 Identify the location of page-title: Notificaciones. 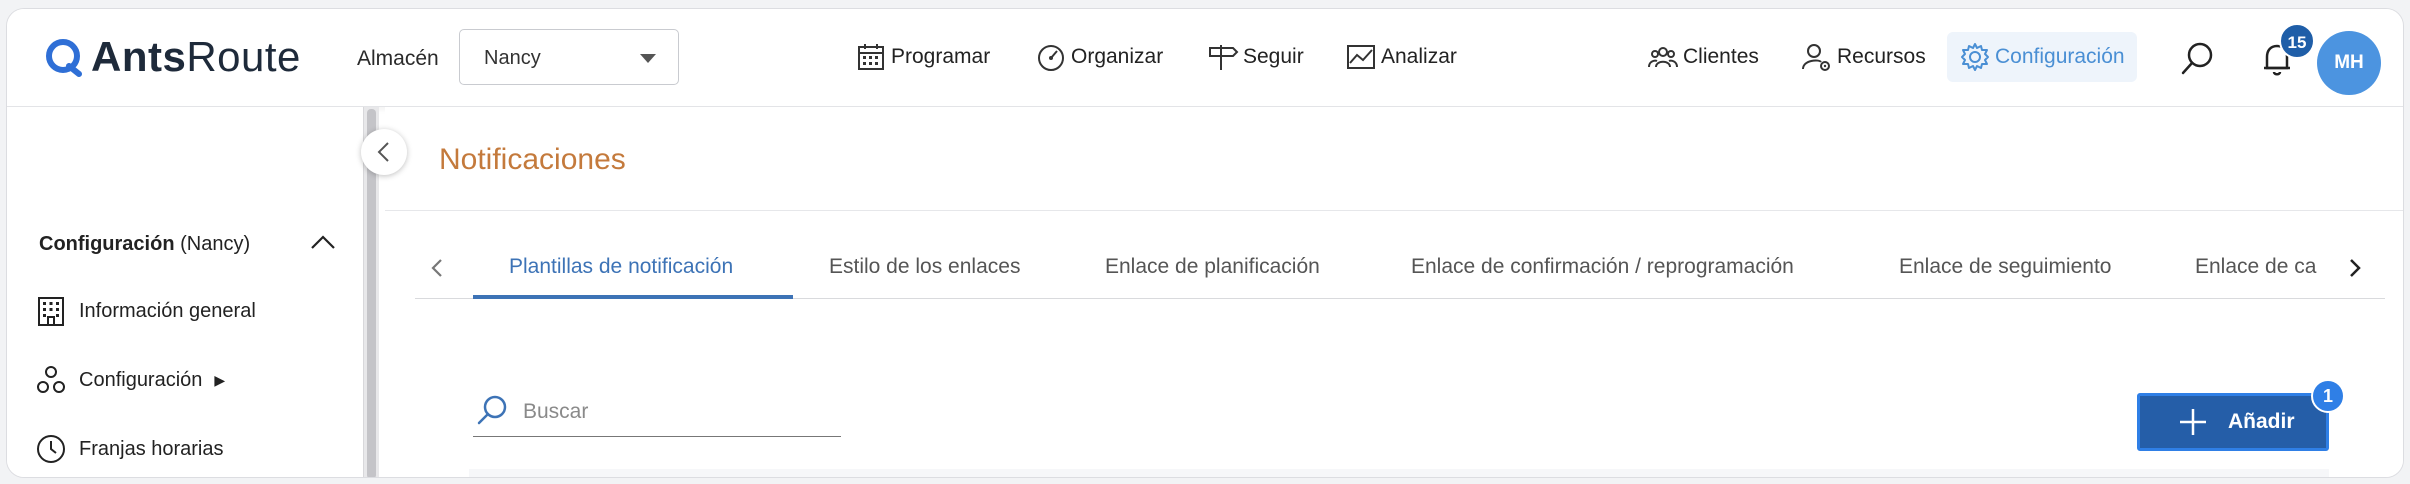
(532, 159).